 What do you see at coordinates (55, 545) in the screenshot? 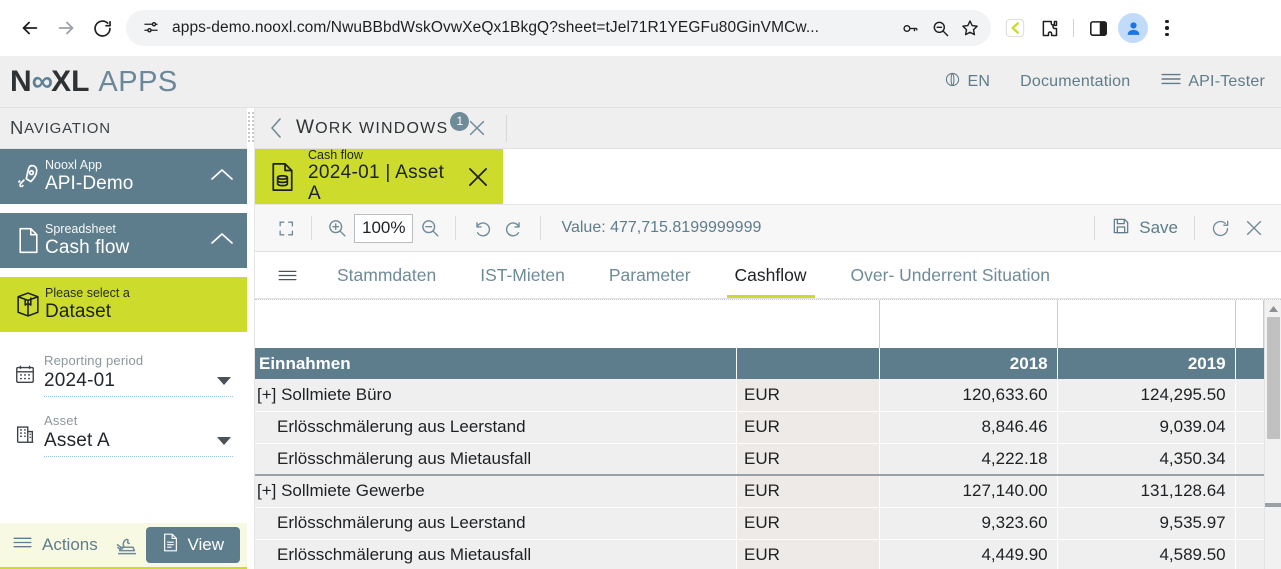
I see `actions-button: Actions` at bounding box center [55, 545].